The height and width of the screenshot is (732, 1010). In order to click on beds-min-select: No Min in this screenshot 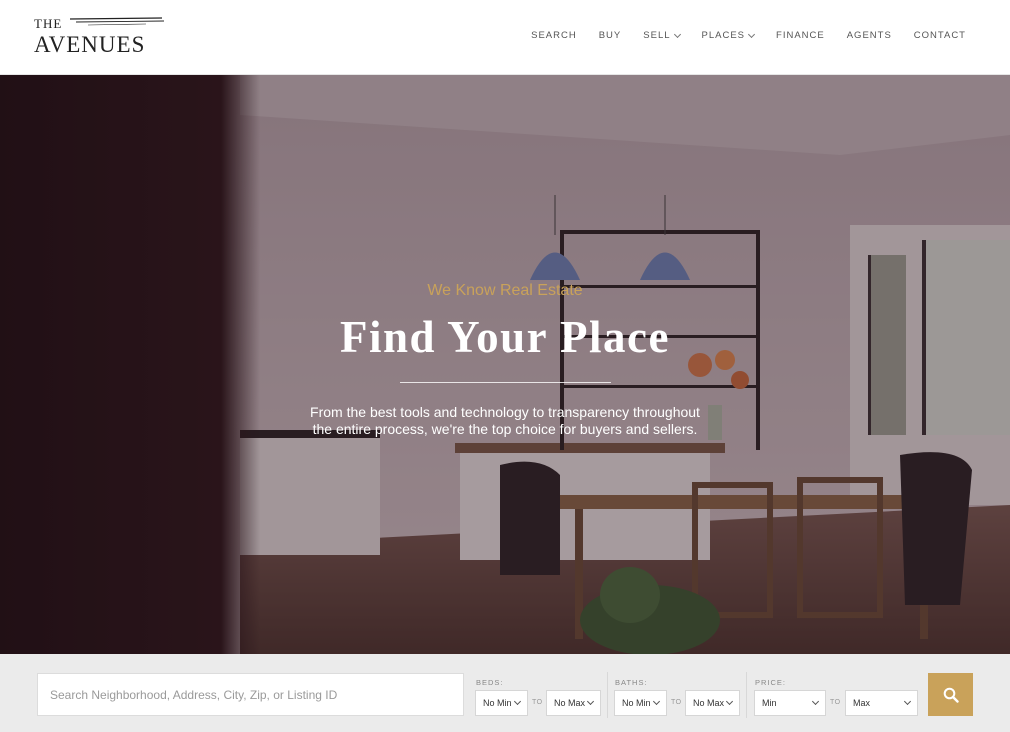, I will do `click(501, 703)`.